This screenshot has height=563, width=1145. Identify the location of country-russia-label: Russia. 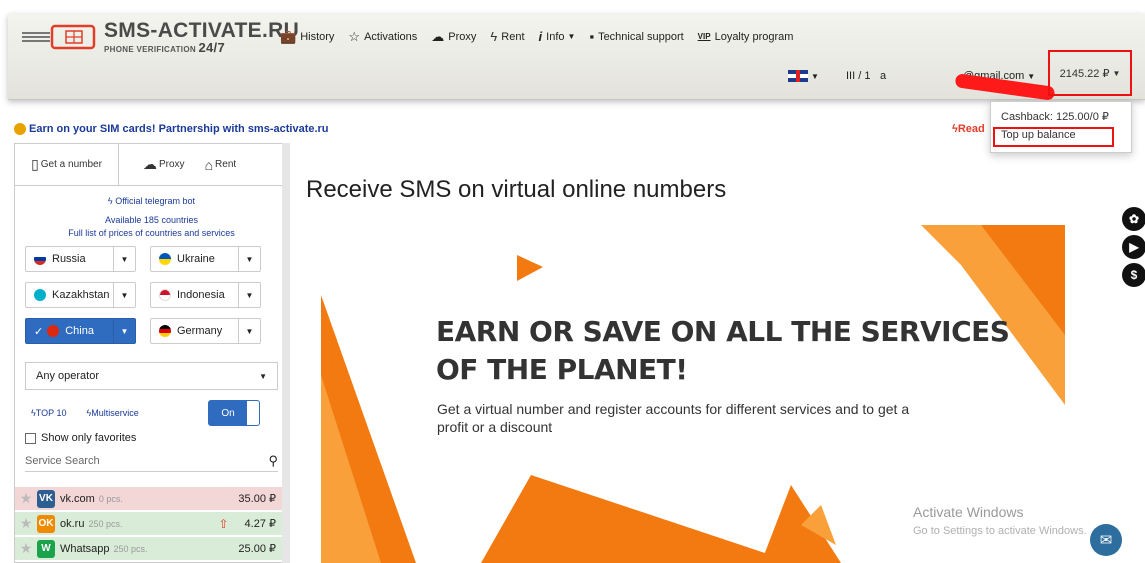
(69, 259).